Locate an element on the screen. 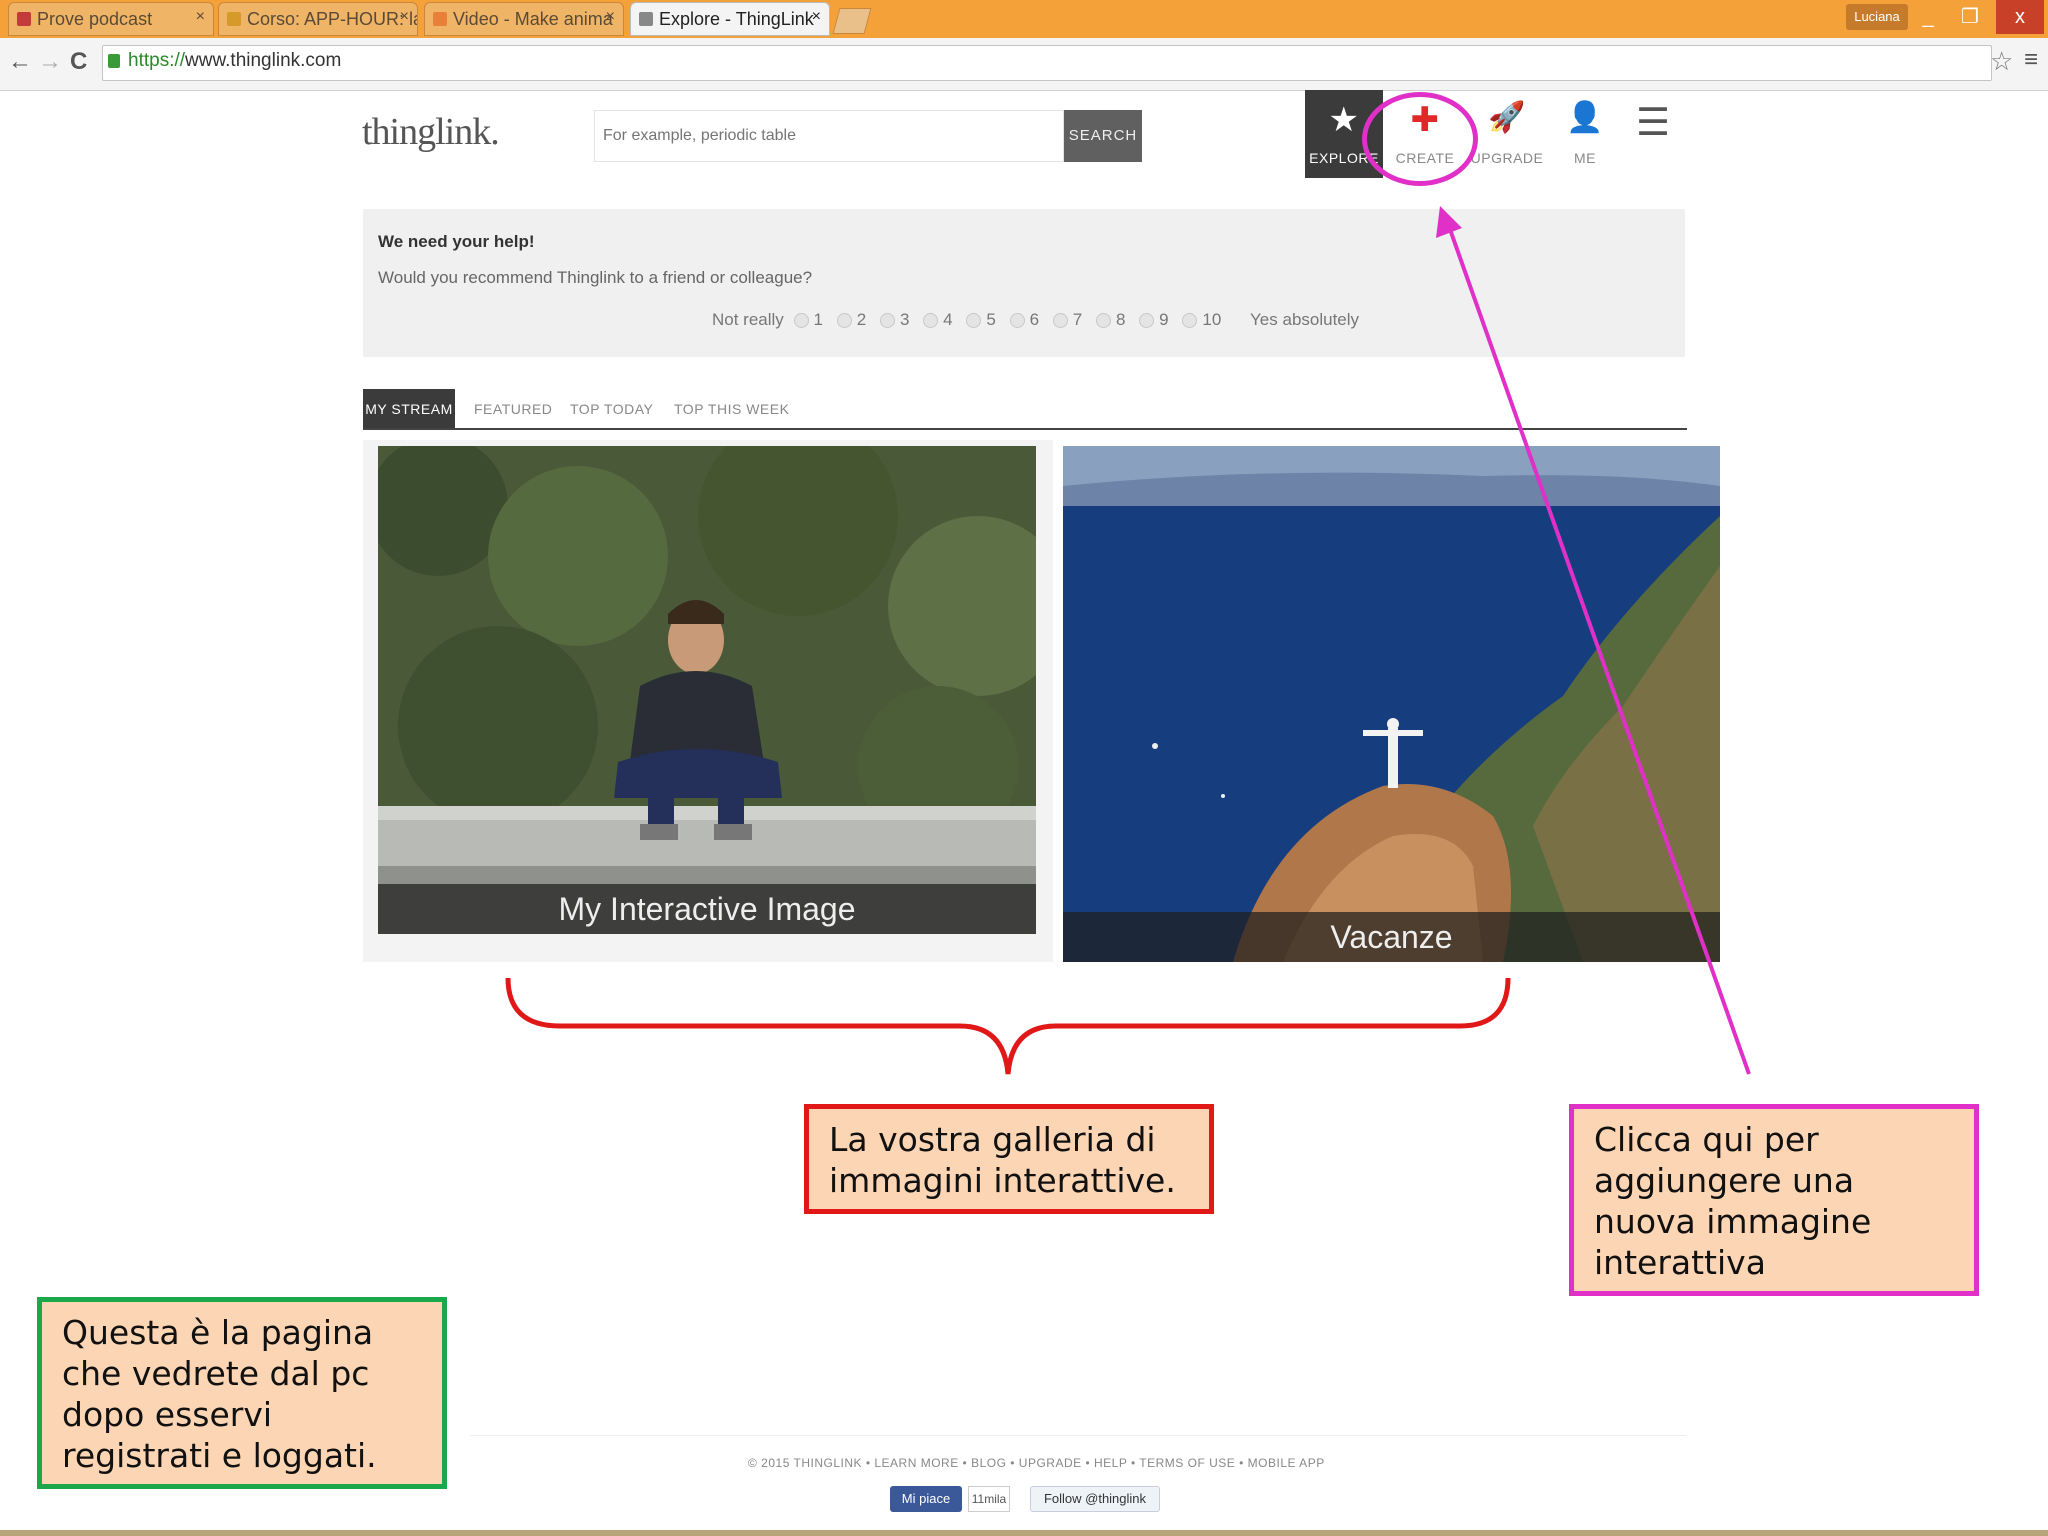  arrow-head-icon is located at coordinates (1449, 222).